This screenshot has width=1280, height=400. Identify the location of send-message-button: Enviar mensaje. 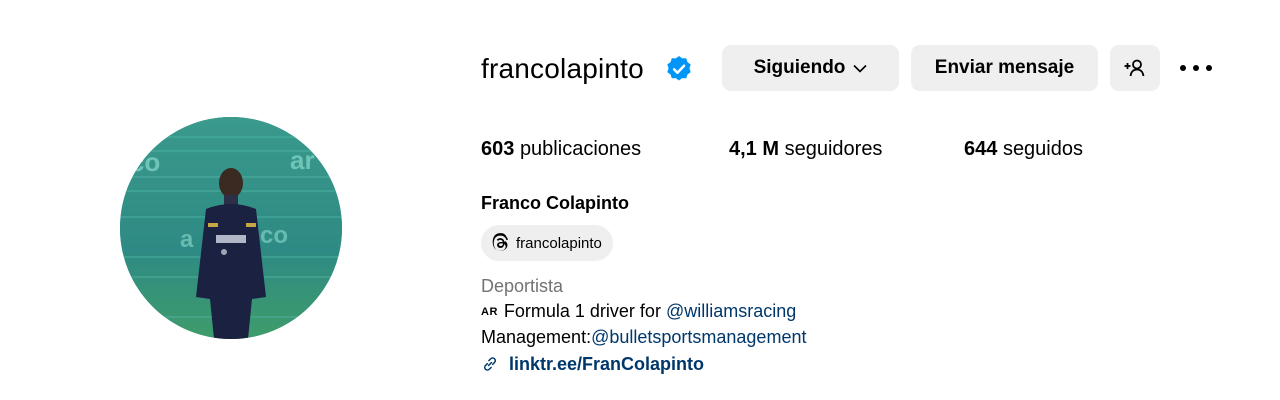
(1004, 68).